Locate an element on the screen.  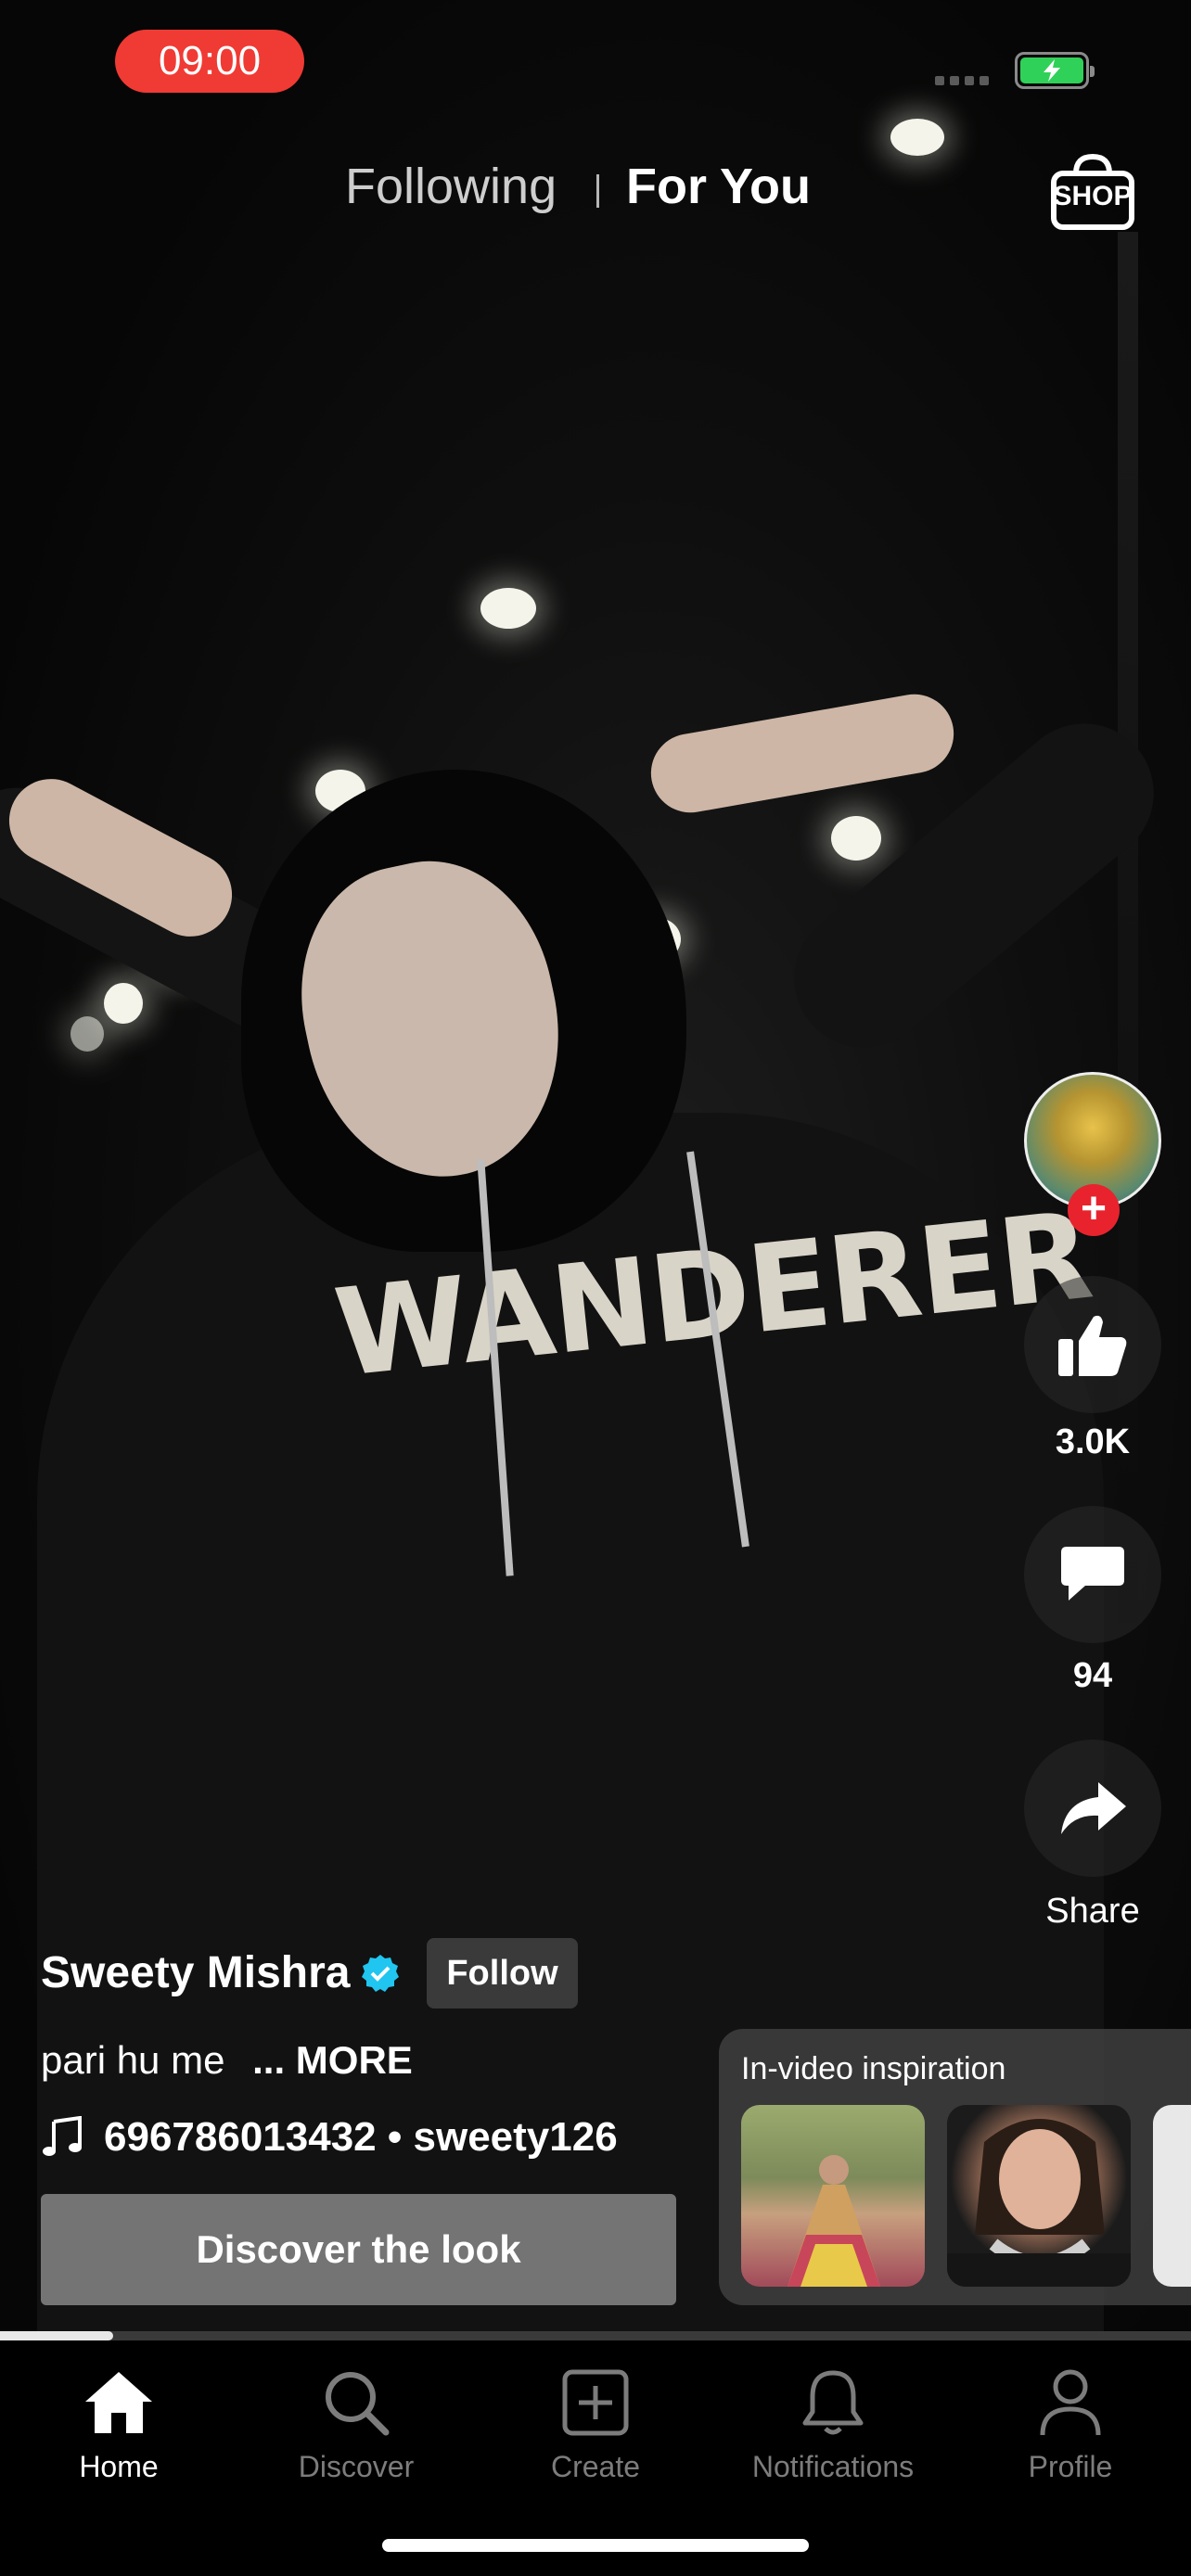
music-title: 696786013432 • sweety126 is located at coordinates (361, 2137).